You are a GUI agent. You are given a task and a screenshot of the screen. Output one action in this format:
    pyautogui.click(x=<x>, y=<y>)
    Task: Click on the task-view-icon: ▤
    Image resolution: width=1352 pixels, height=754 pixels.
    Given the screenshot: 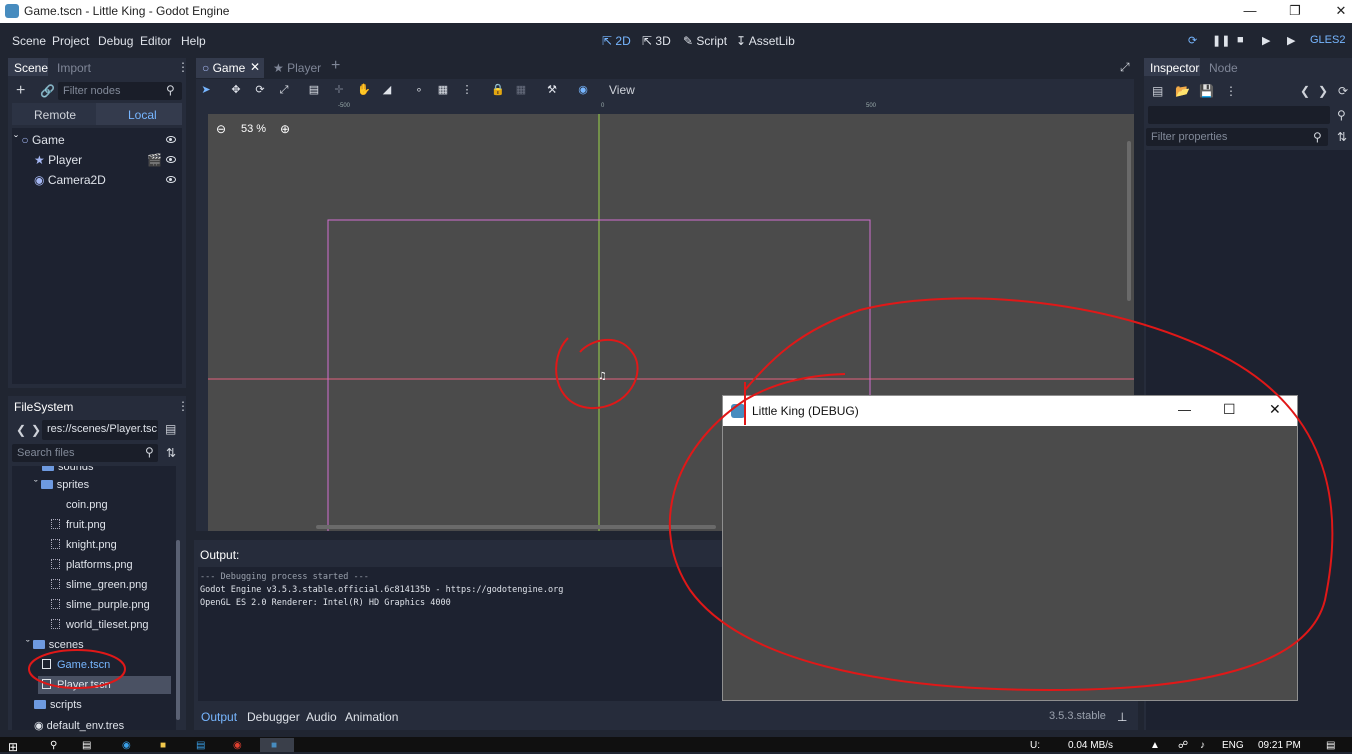 What is the action you would take?
    pyautogui.click(x=86, y=745)
    